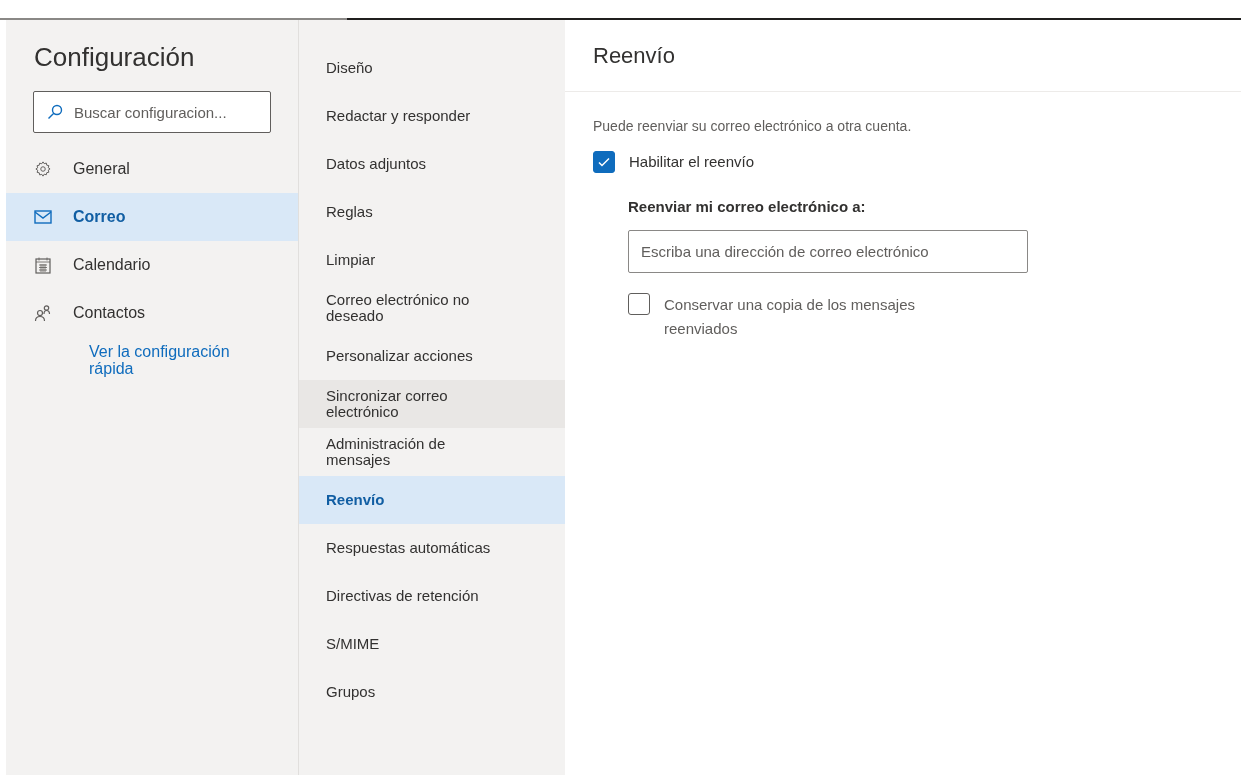 The width and height of the screenshot is (1241, 781). I want to click on settings-icon, so click(43, 169).